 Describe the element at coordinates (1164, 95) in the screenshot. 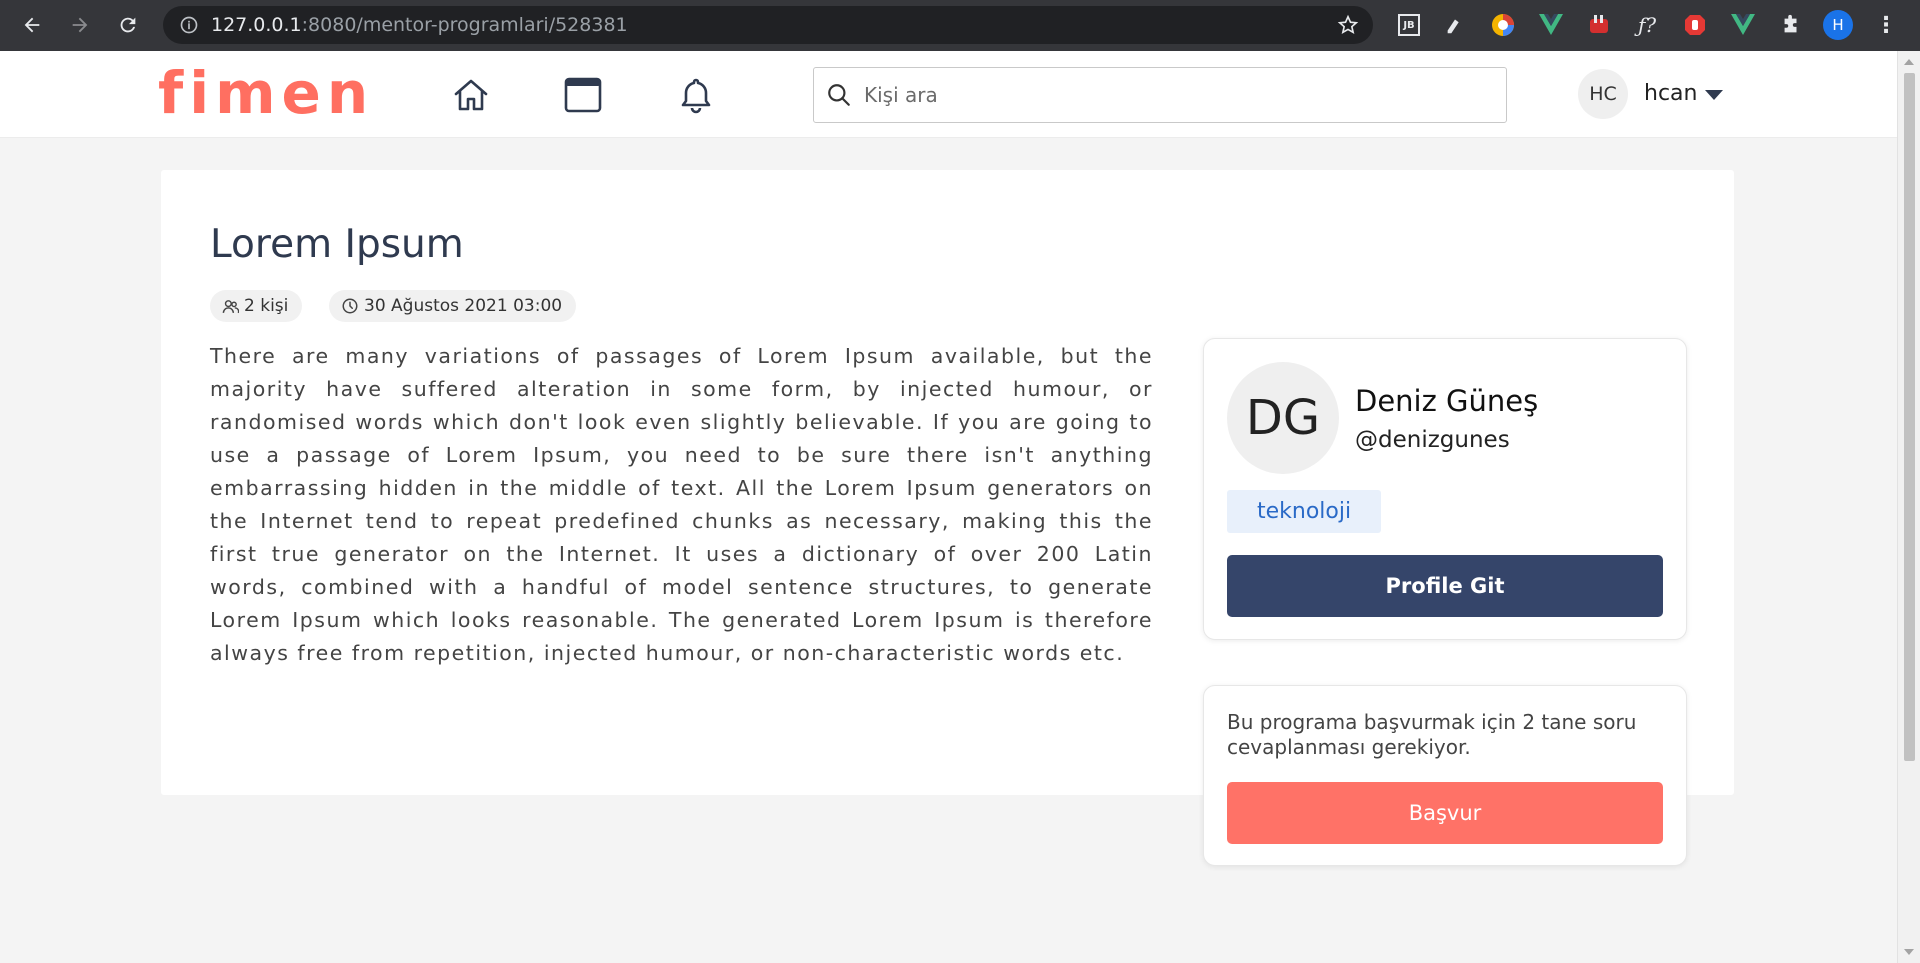

I see `search-input` at that location.